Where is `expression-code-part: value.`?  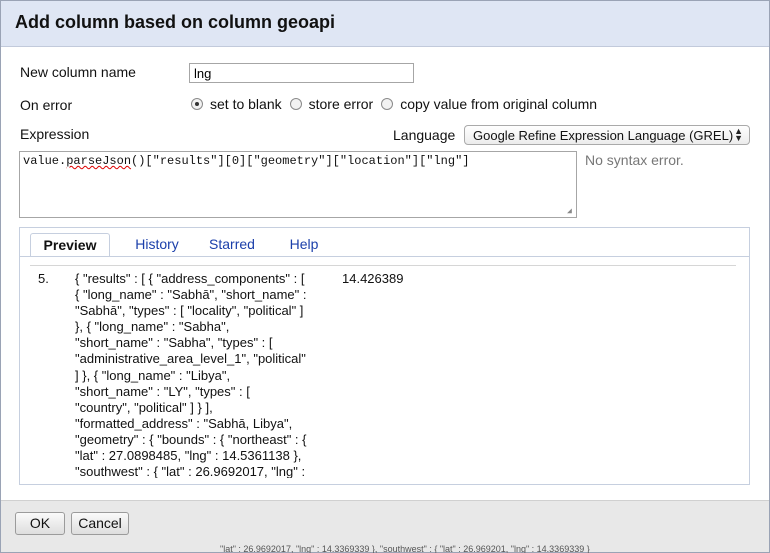
expression-code-part: value. is located at coordinates (45, 161).